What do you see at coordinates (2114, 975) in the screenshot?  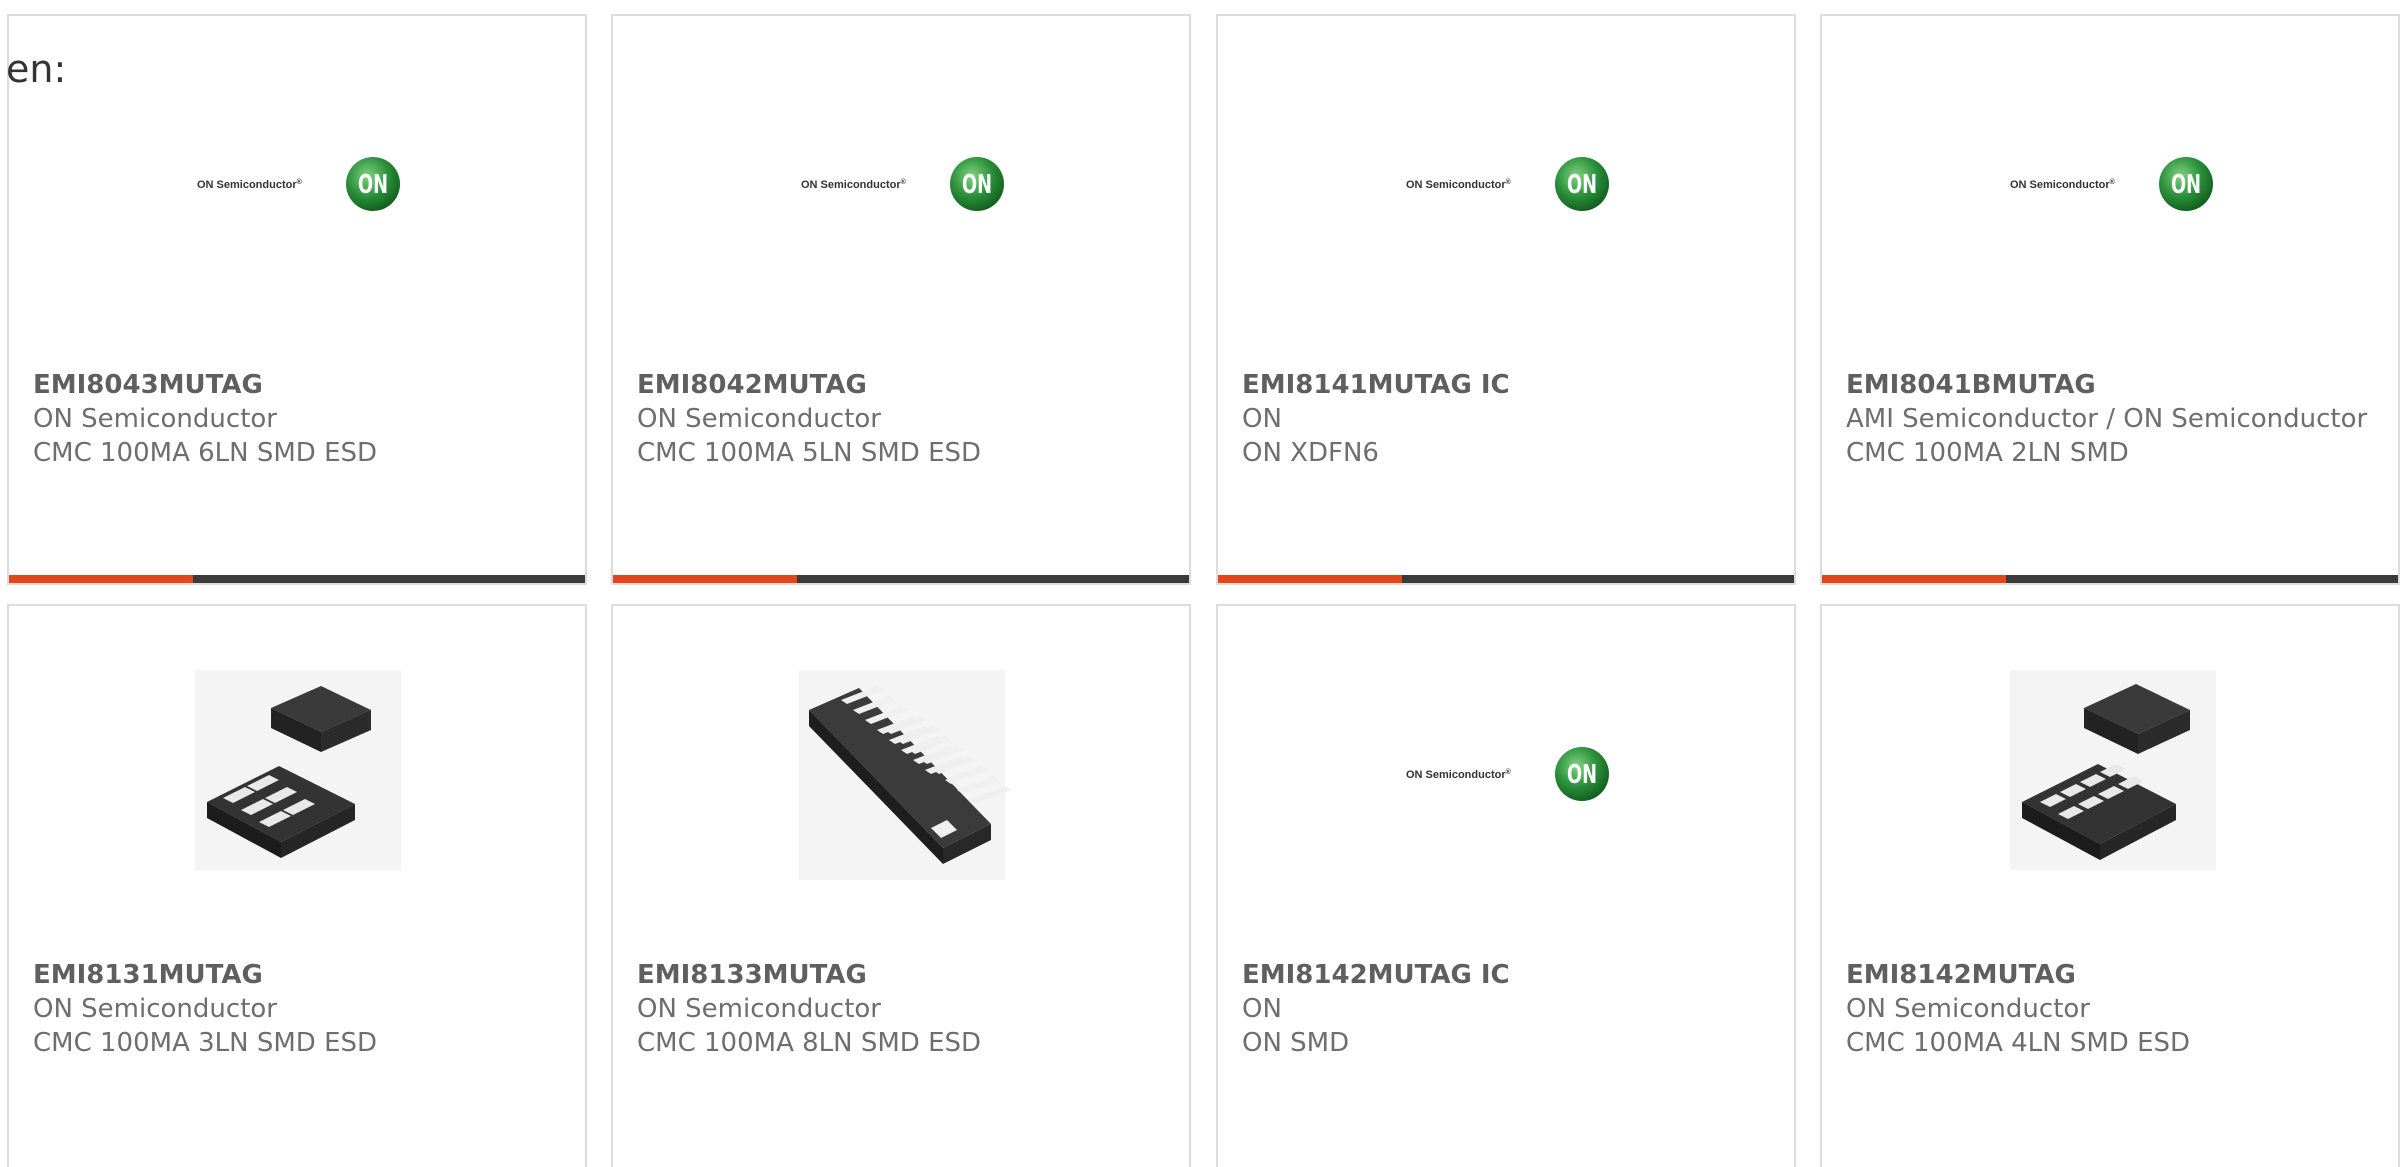 I see `product-part-number: EMI8142MUTAG` at bounding box center [2114, 975].